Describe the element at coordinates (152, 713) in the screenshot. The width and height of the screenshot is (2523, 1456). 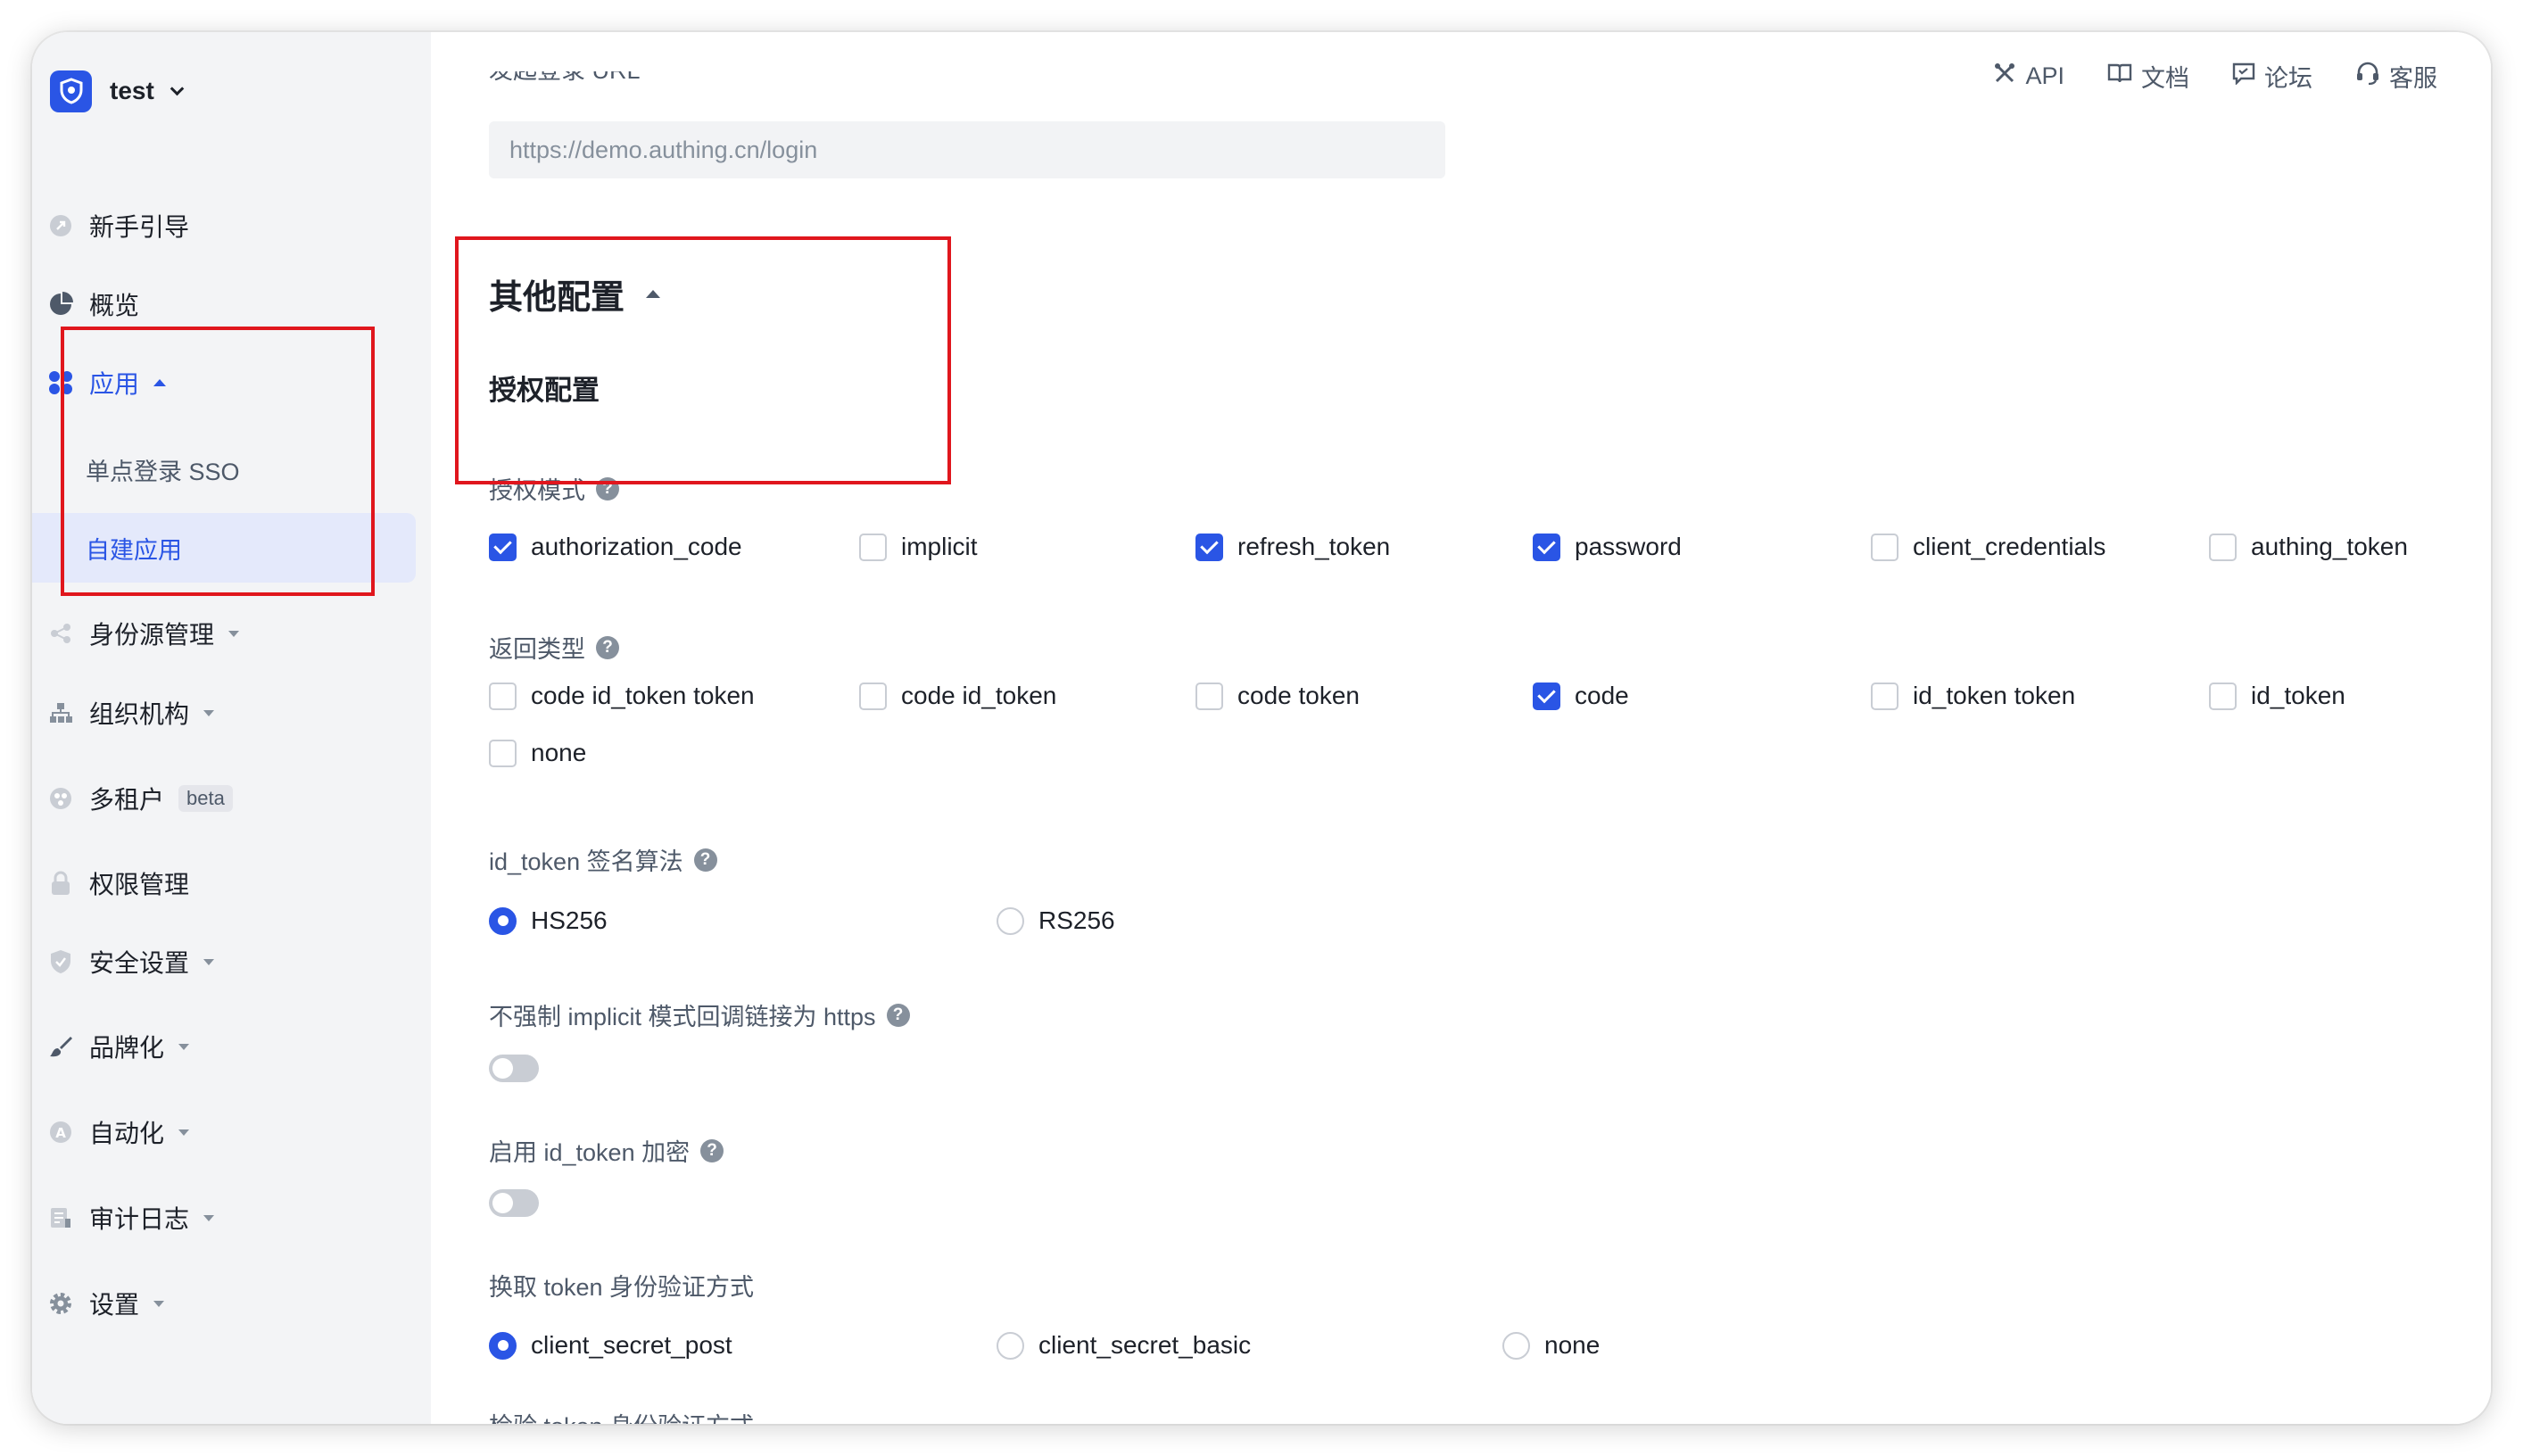
I see `sidebar-item-label: 组织机构` at that location.